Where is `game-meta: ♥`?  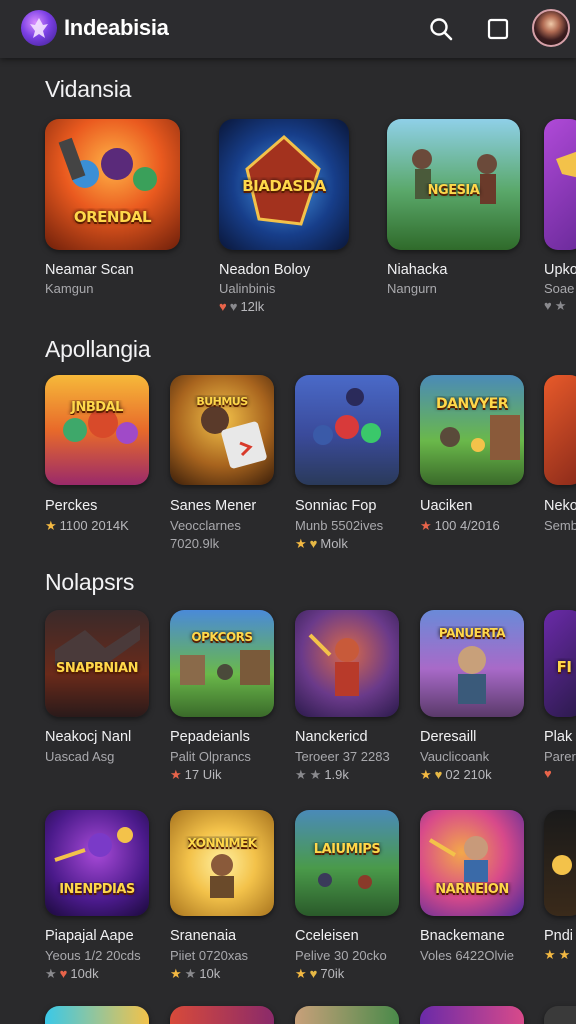 game-meta: ♥ is located at coordinates (548, 773).